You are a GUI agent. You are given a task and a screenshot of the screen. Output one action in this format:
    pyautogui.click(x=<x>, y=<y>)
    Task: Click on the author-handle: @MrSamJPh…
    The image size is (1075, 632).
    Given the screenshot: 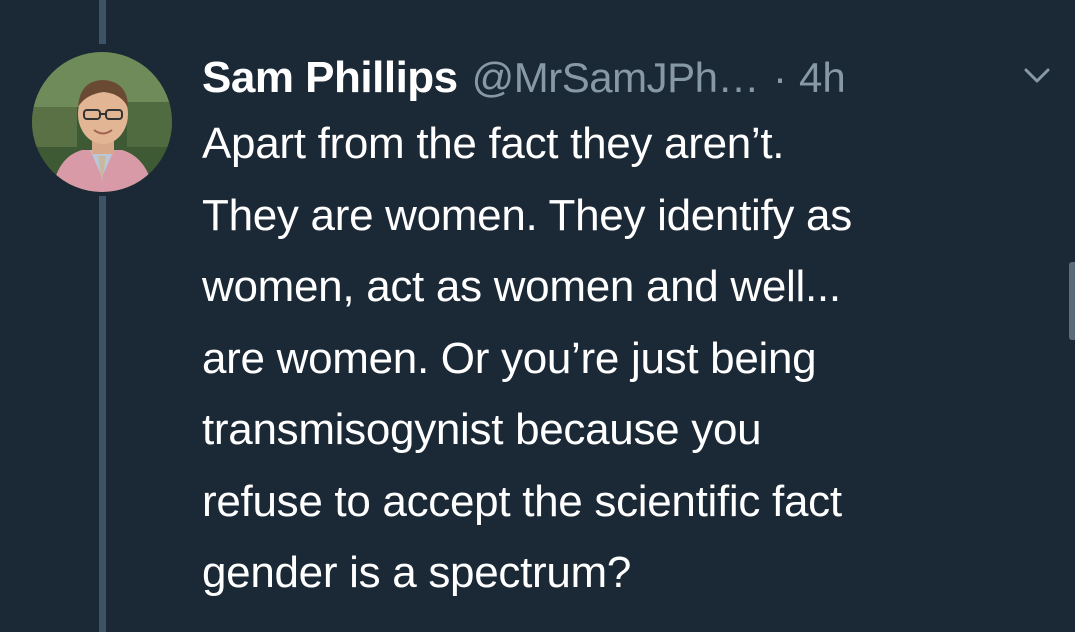 What is the action you would take?
    pyautogui.click(x=616, y=78)
    